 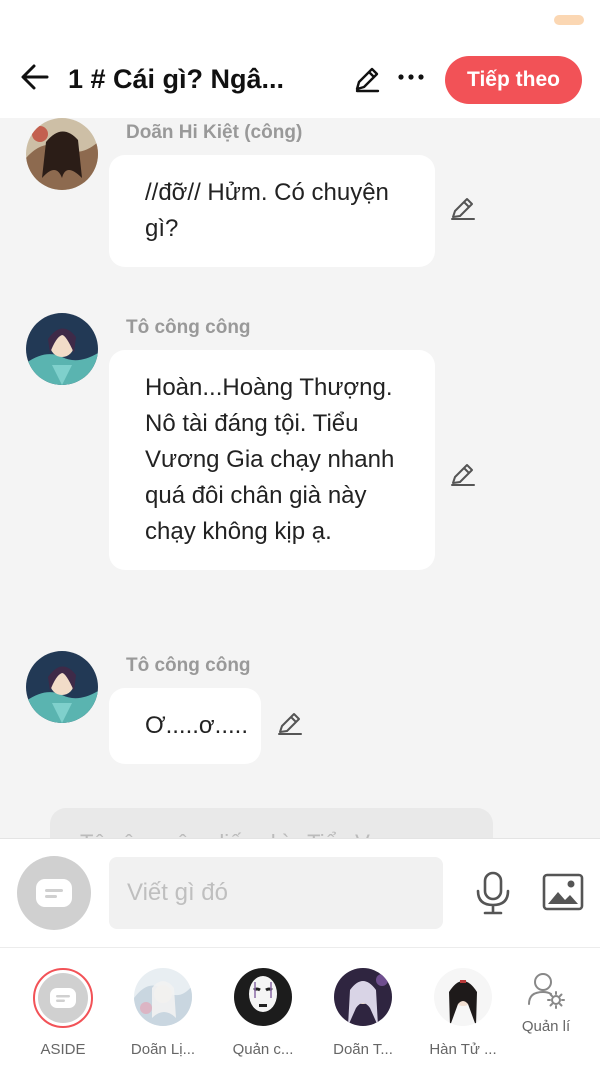 I want to click on arrow-left-icon, so click(x=35, y=77).